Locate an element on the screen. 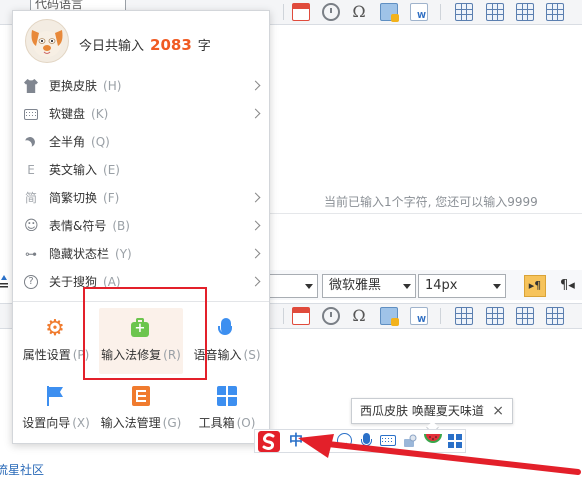  help-icon: ? is located at coordinates (31, 282).